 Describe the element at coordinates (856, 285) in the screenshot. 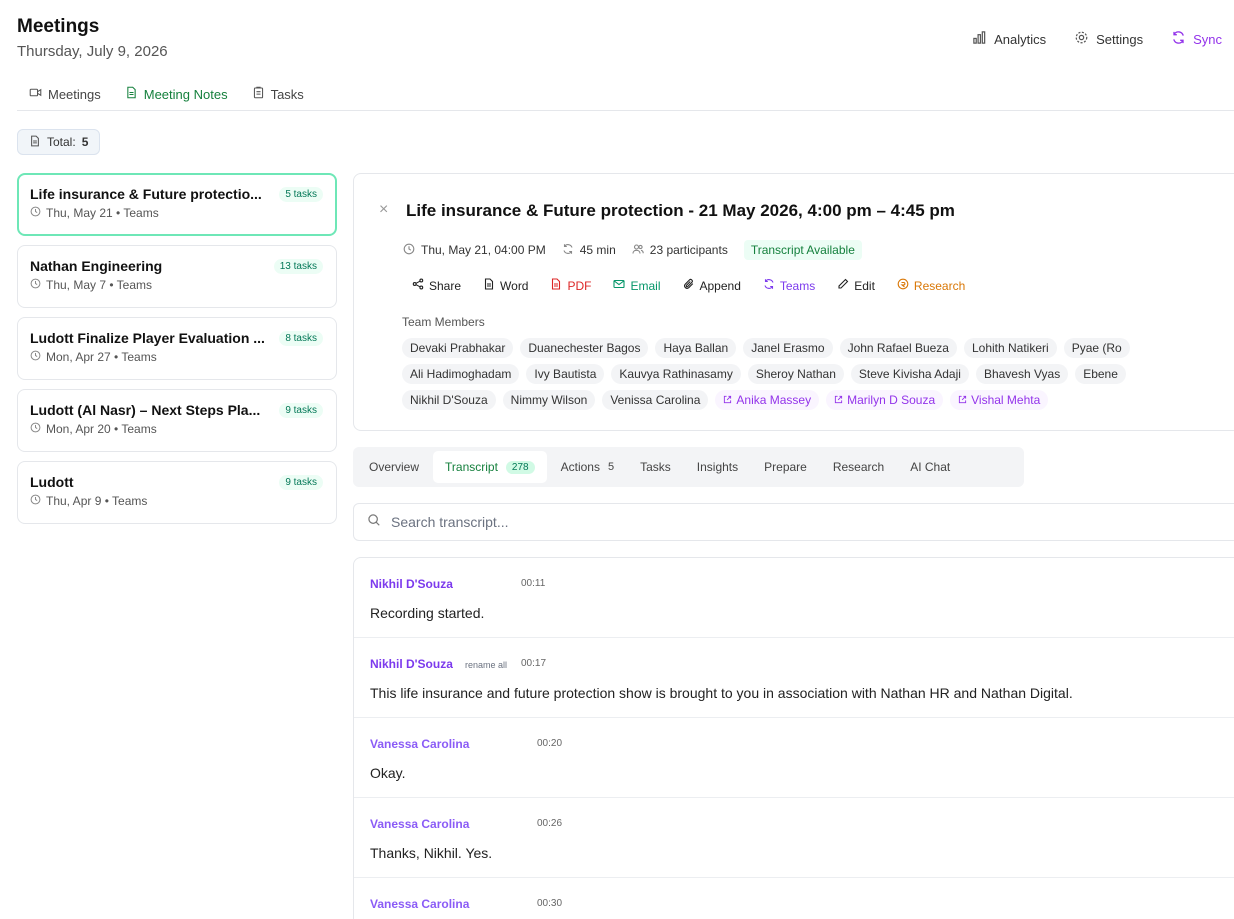

I see `edit-button: Edit` at that location.